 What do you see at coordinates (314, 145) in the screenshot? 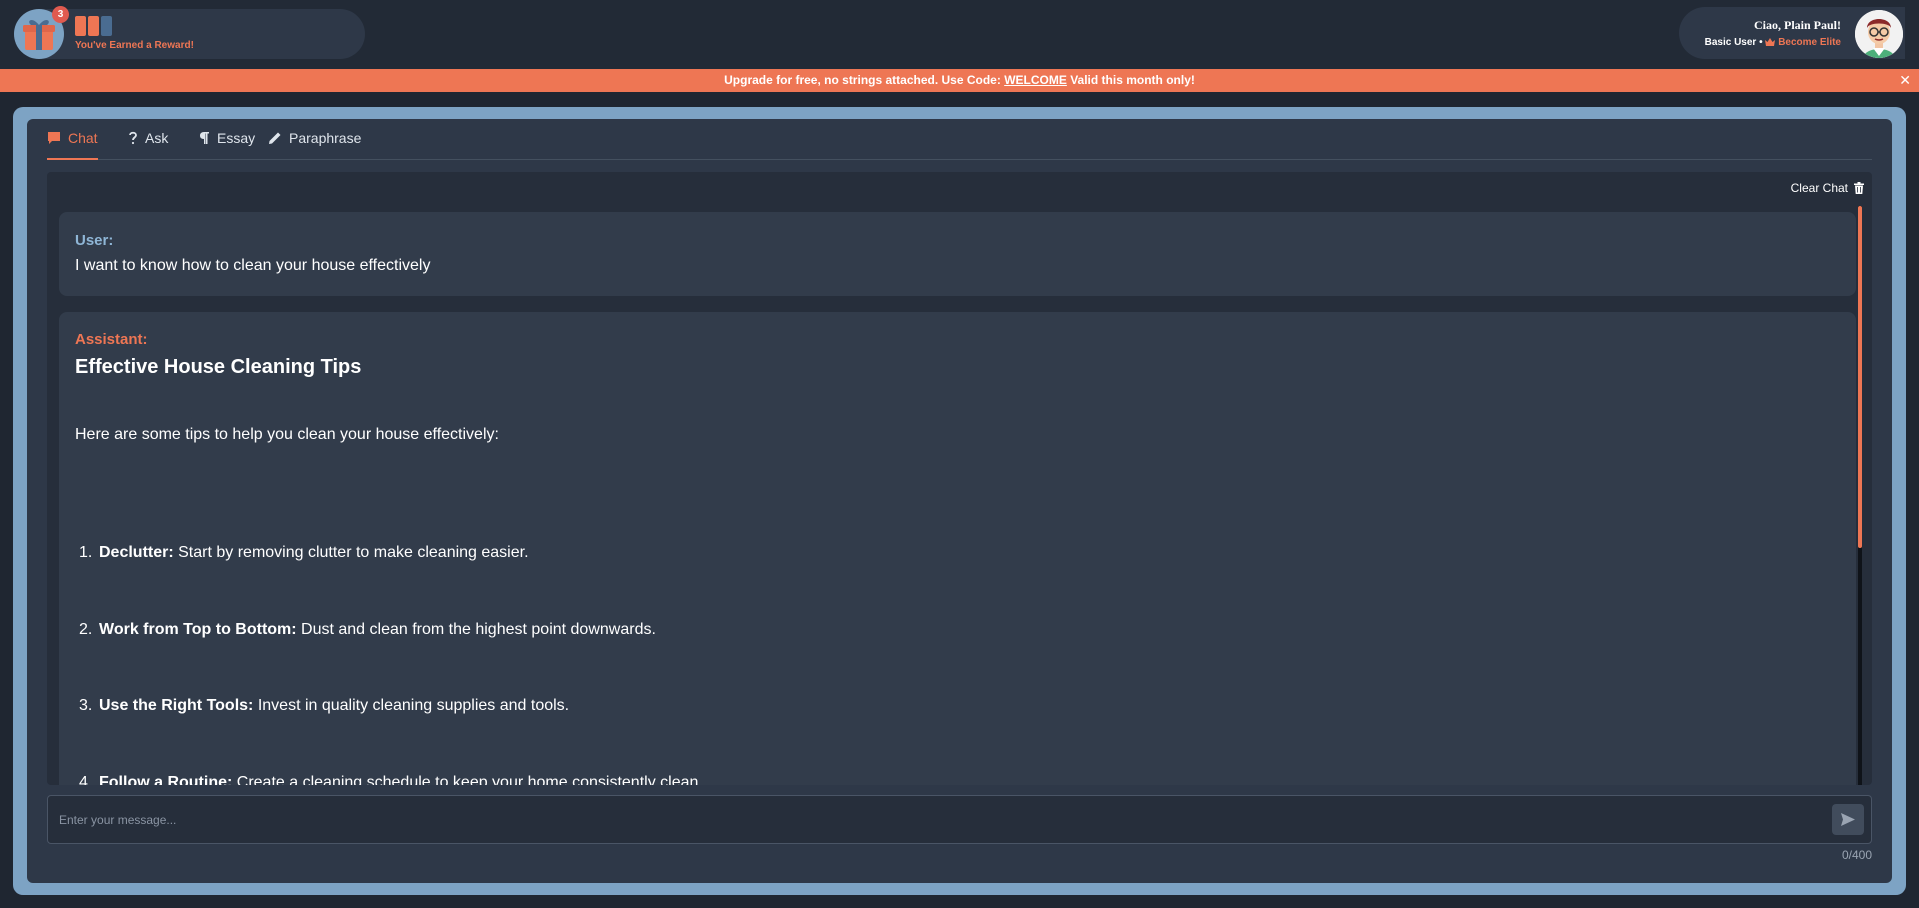
I see `tab-paraphrase: Paraphrase` at bounding box center [314, 145].